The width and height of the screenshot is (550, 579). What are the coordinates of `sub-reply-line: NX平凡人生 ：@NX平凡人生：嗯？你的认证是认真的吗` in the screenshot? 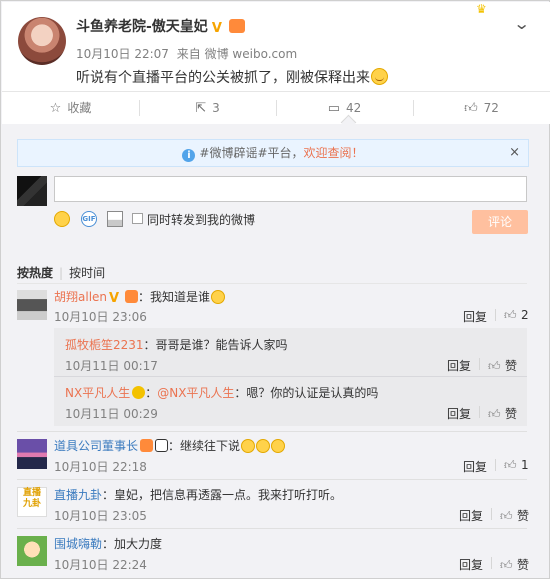 It's located at (222, 393).